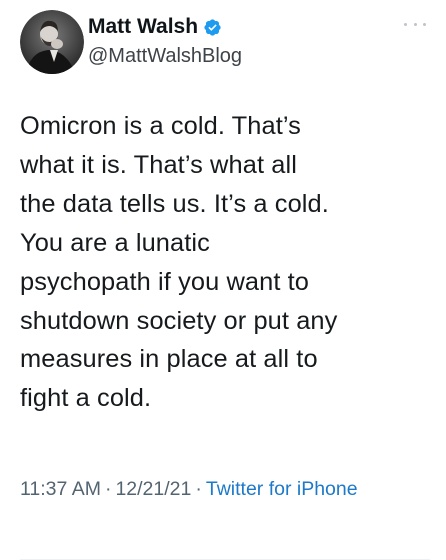 The image size is (446, 560). Describe the element at coordinates (165, 56) in the screenshot. I see `author-handle: @MattWalshBlog` at that location.